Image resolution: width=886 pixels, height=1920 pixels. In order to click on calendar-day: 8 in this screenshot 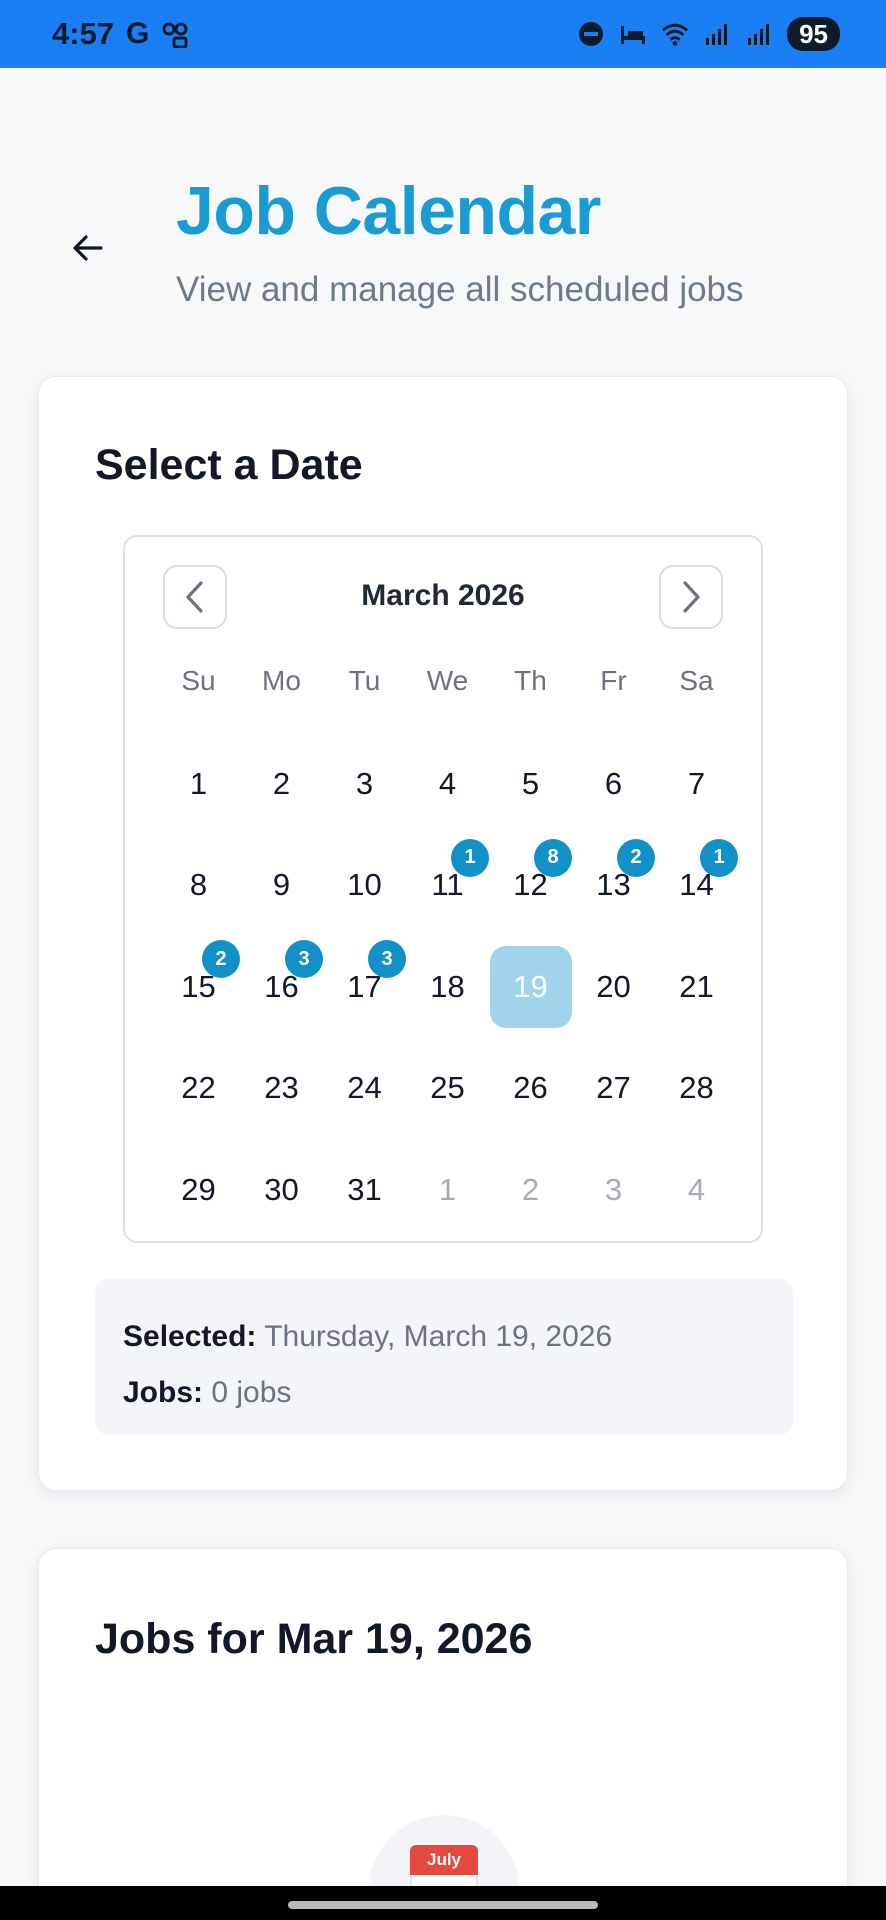, I will do `click(198, 886)`.